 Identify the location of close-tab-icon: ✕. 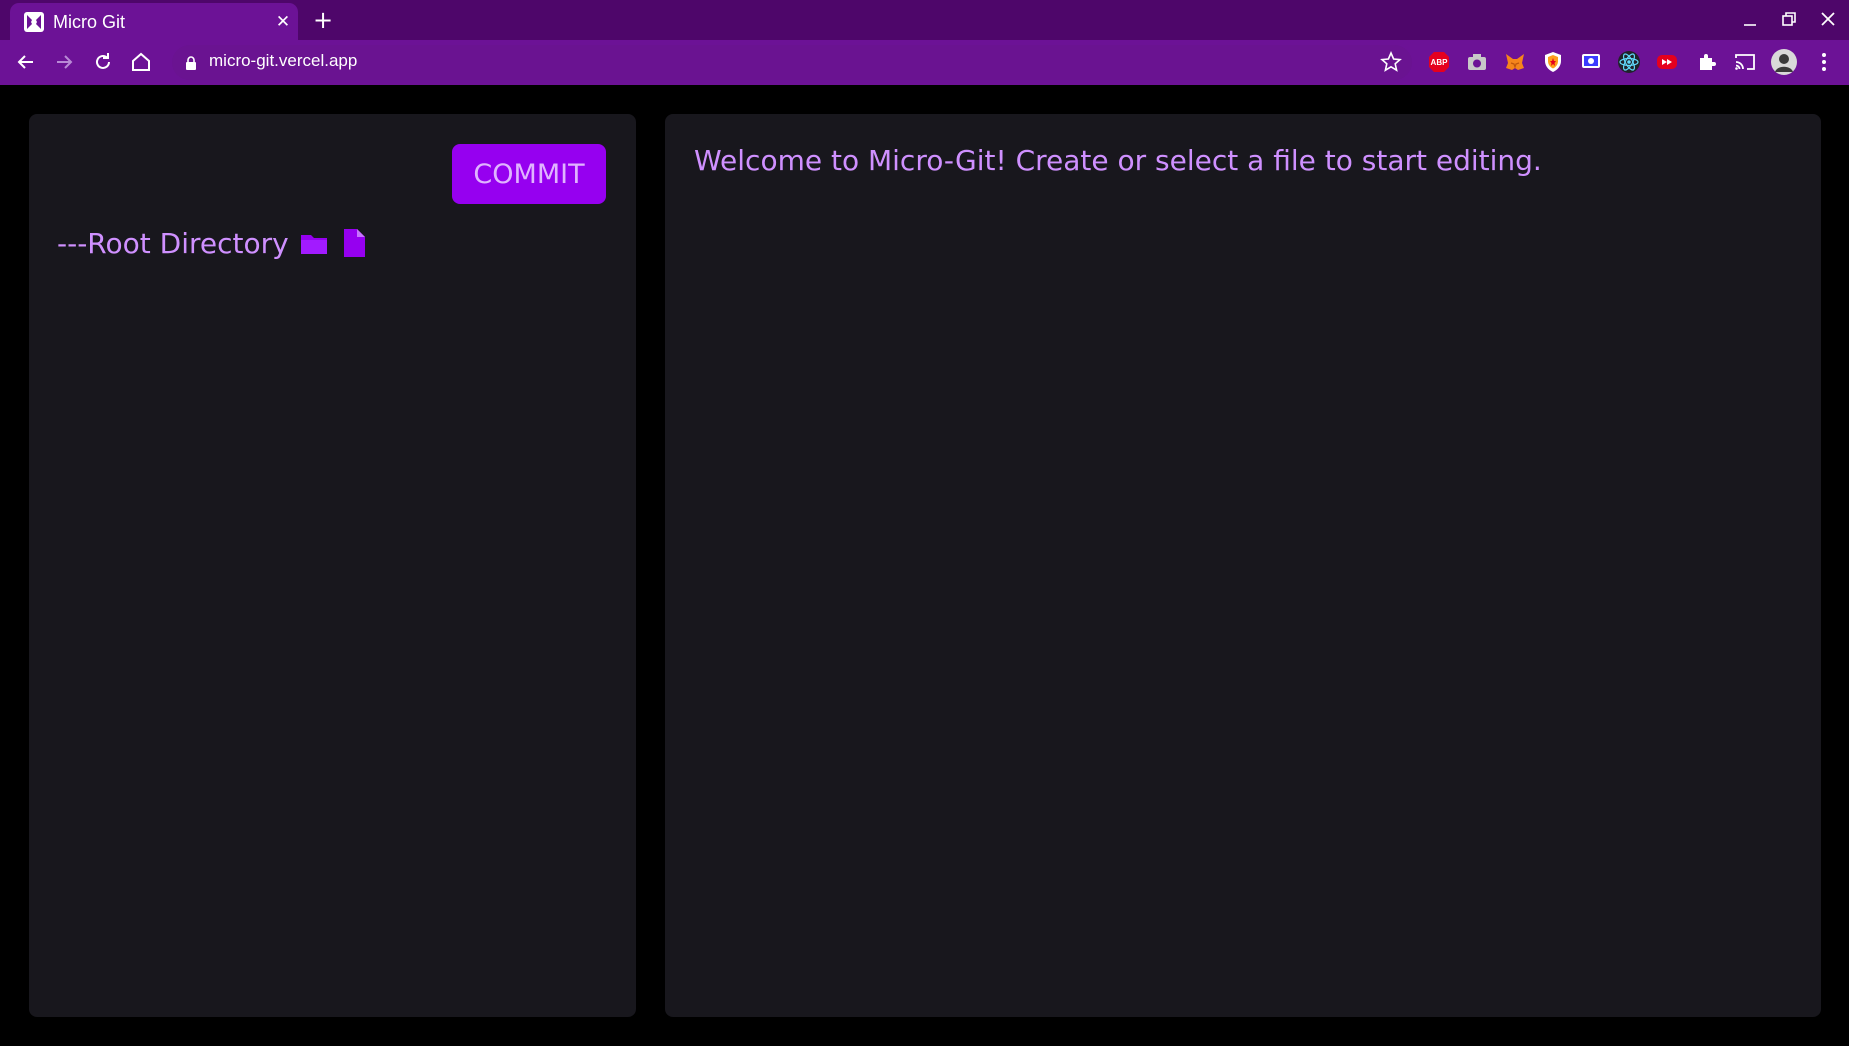
(283, 22).